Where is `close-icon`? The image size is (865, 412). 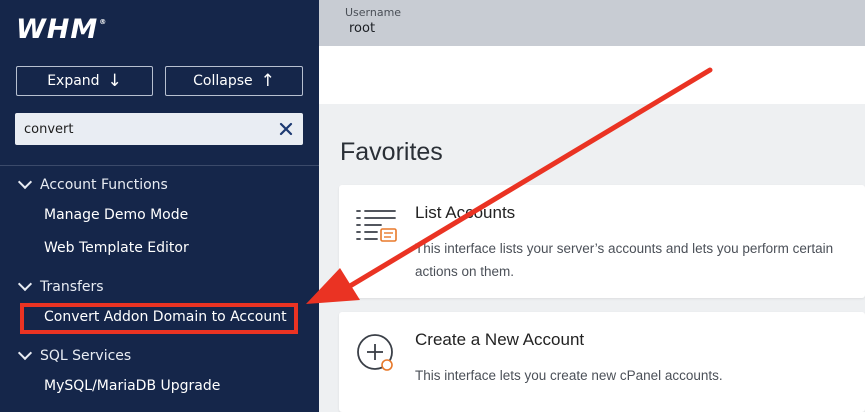 close-icon is located at coordinates (286, 129).